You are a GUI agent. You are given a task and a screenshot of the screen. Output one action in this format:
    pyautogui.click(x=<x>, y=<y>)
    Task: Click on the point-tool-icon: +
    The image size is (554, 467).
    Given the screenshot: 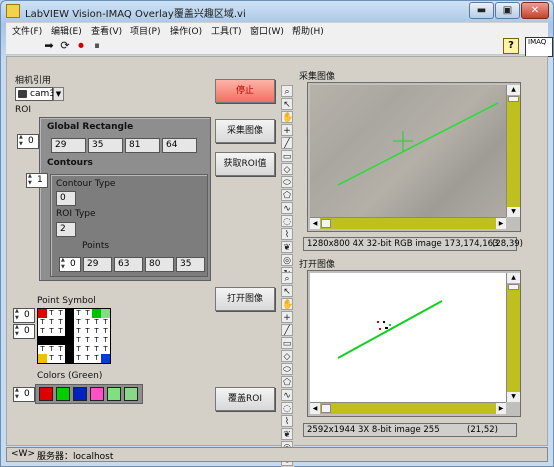 What is the action you would take?
    pyautogui.click(x=287, y=317)
    